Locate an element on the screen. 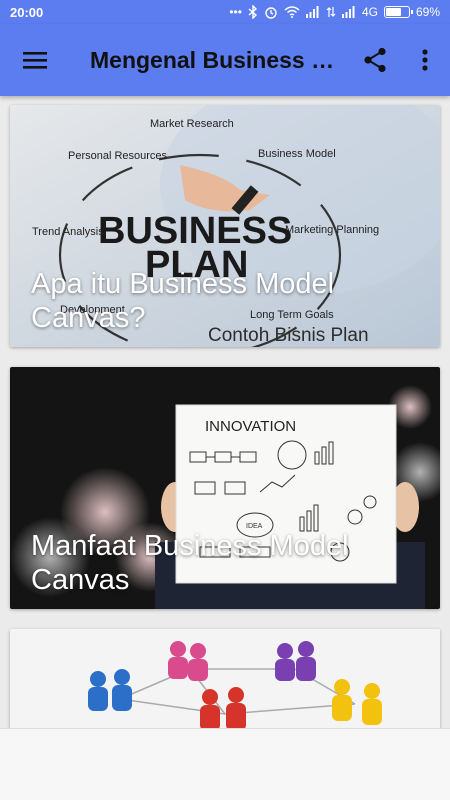  node-marketing-planning: Marketing Planning is located at coordinates (332, 230).